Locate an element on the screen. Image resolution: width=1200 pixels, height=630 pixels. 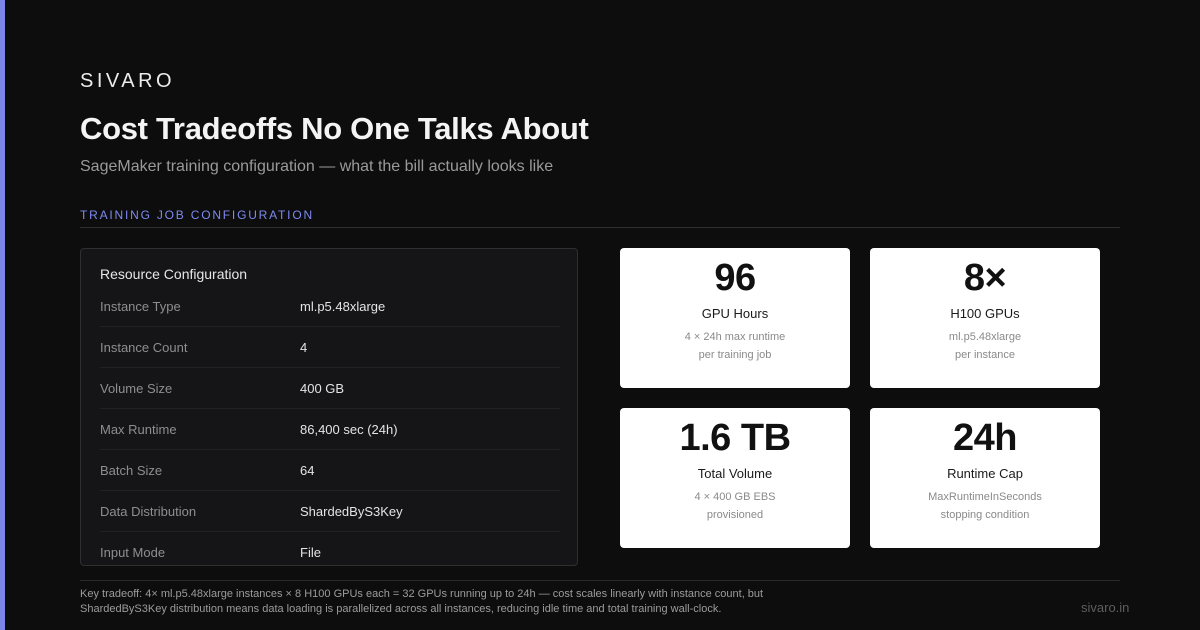
config-value: ShardedByS3Key is located at coordinates (351, 511).